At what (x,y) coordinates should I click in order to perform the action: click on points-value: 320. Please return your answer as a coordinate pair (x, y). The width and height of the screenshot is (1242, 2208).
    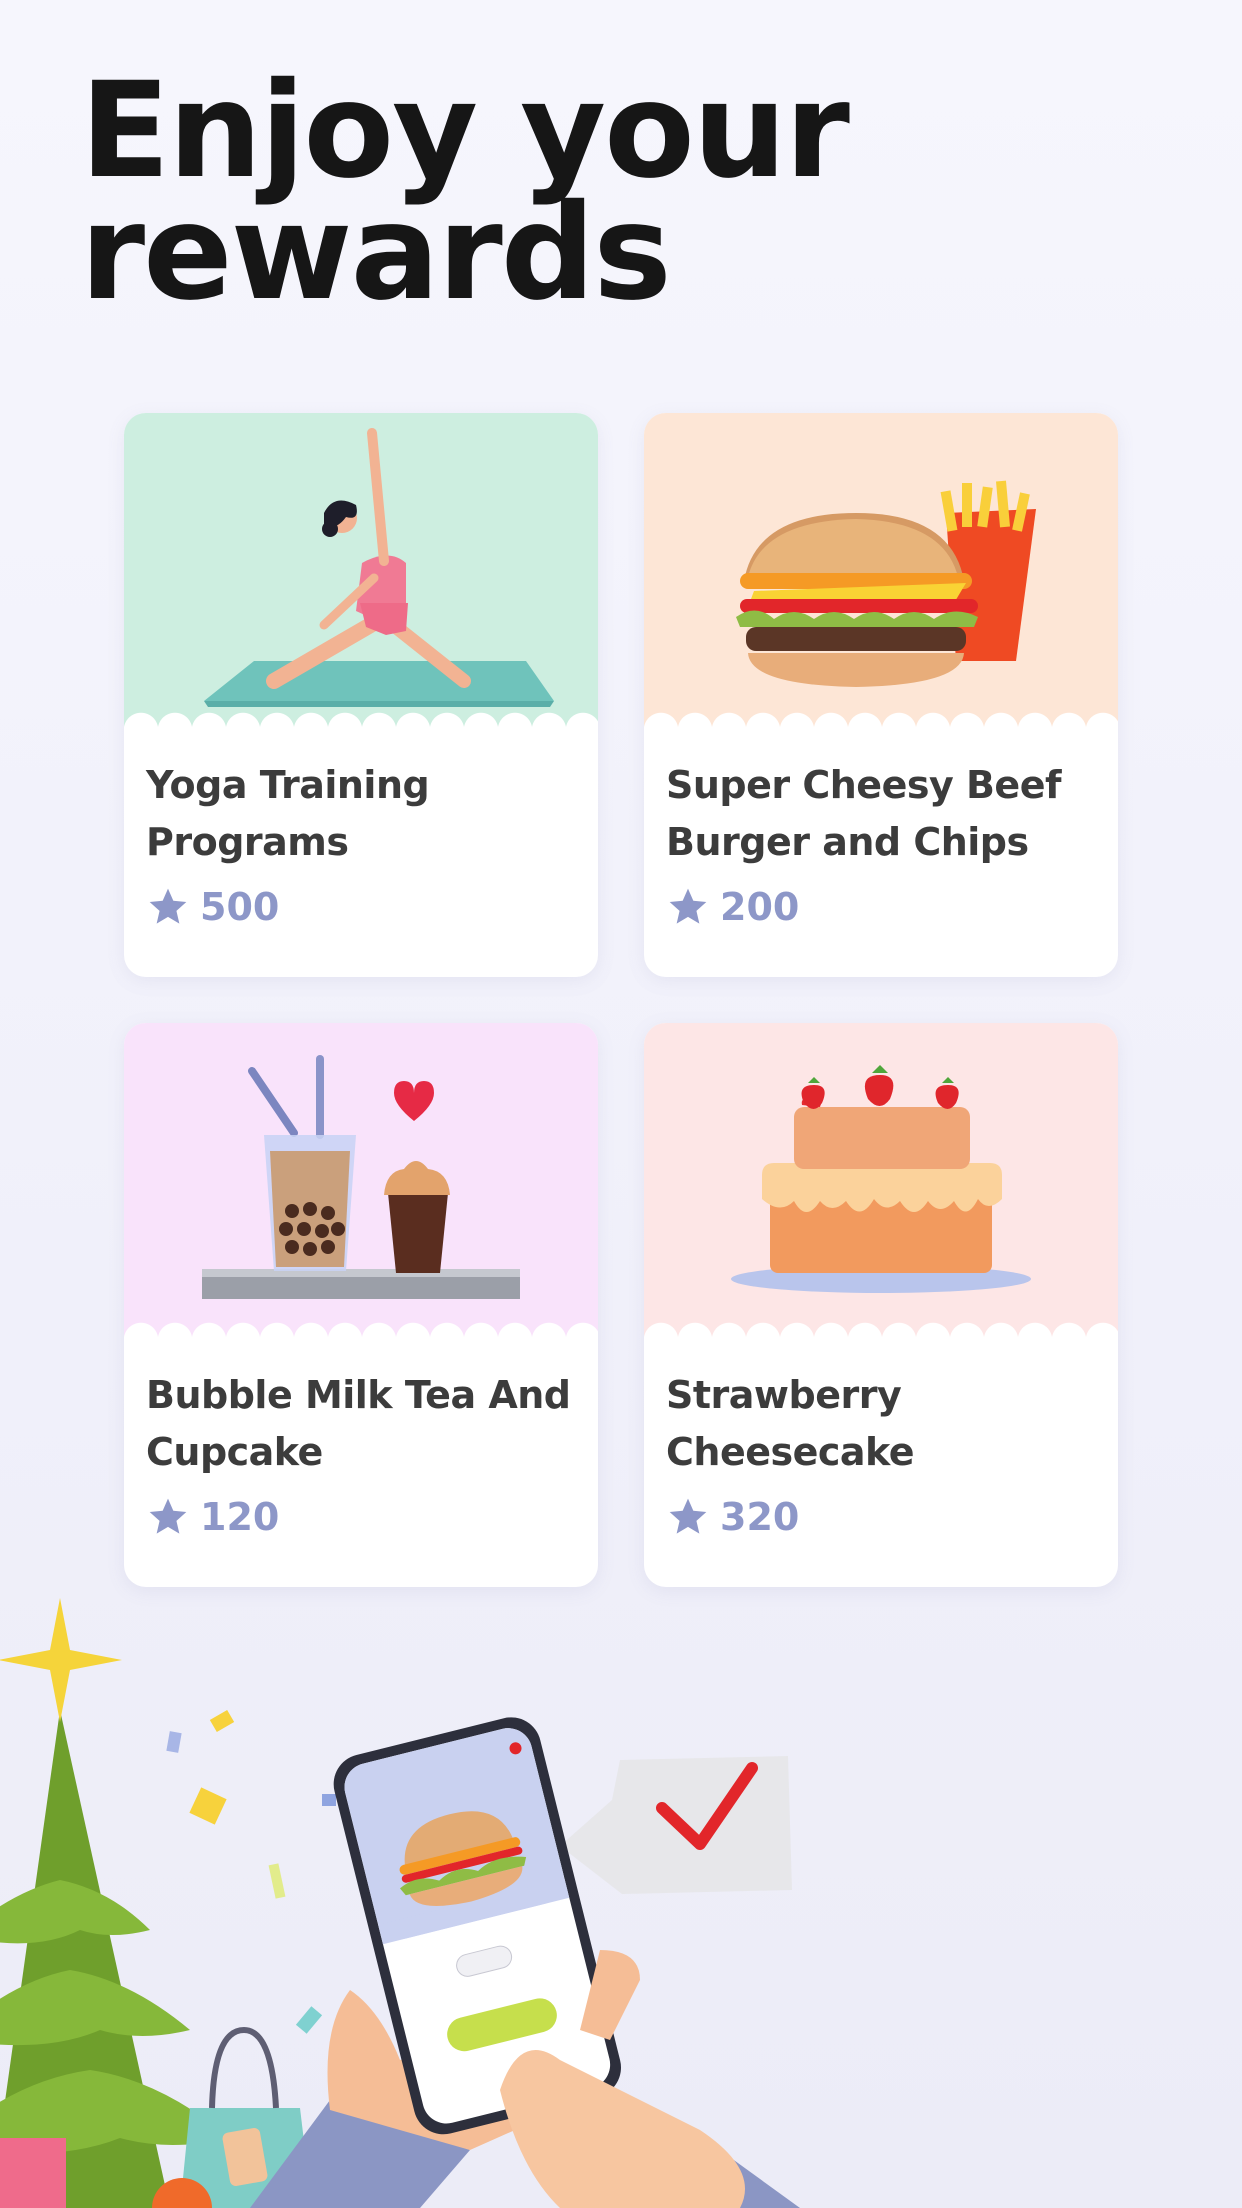
    Looking at the image, I should click on (760, 1517).